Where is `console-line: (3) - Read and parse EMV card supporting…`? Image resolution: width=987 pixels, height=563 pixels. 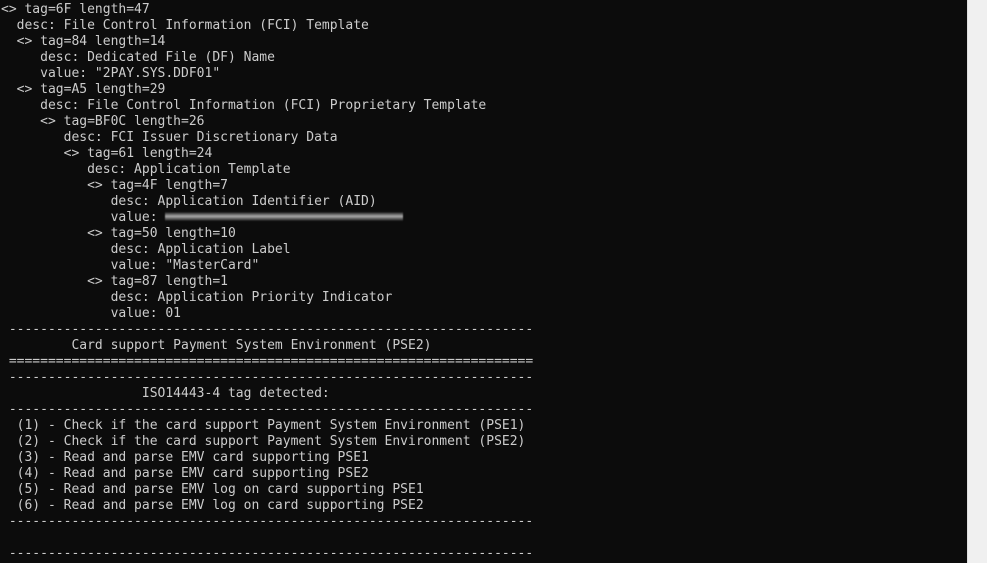 console-line: (3) - Read and parse EMV card supporting… is located at coordinates (484, 458).